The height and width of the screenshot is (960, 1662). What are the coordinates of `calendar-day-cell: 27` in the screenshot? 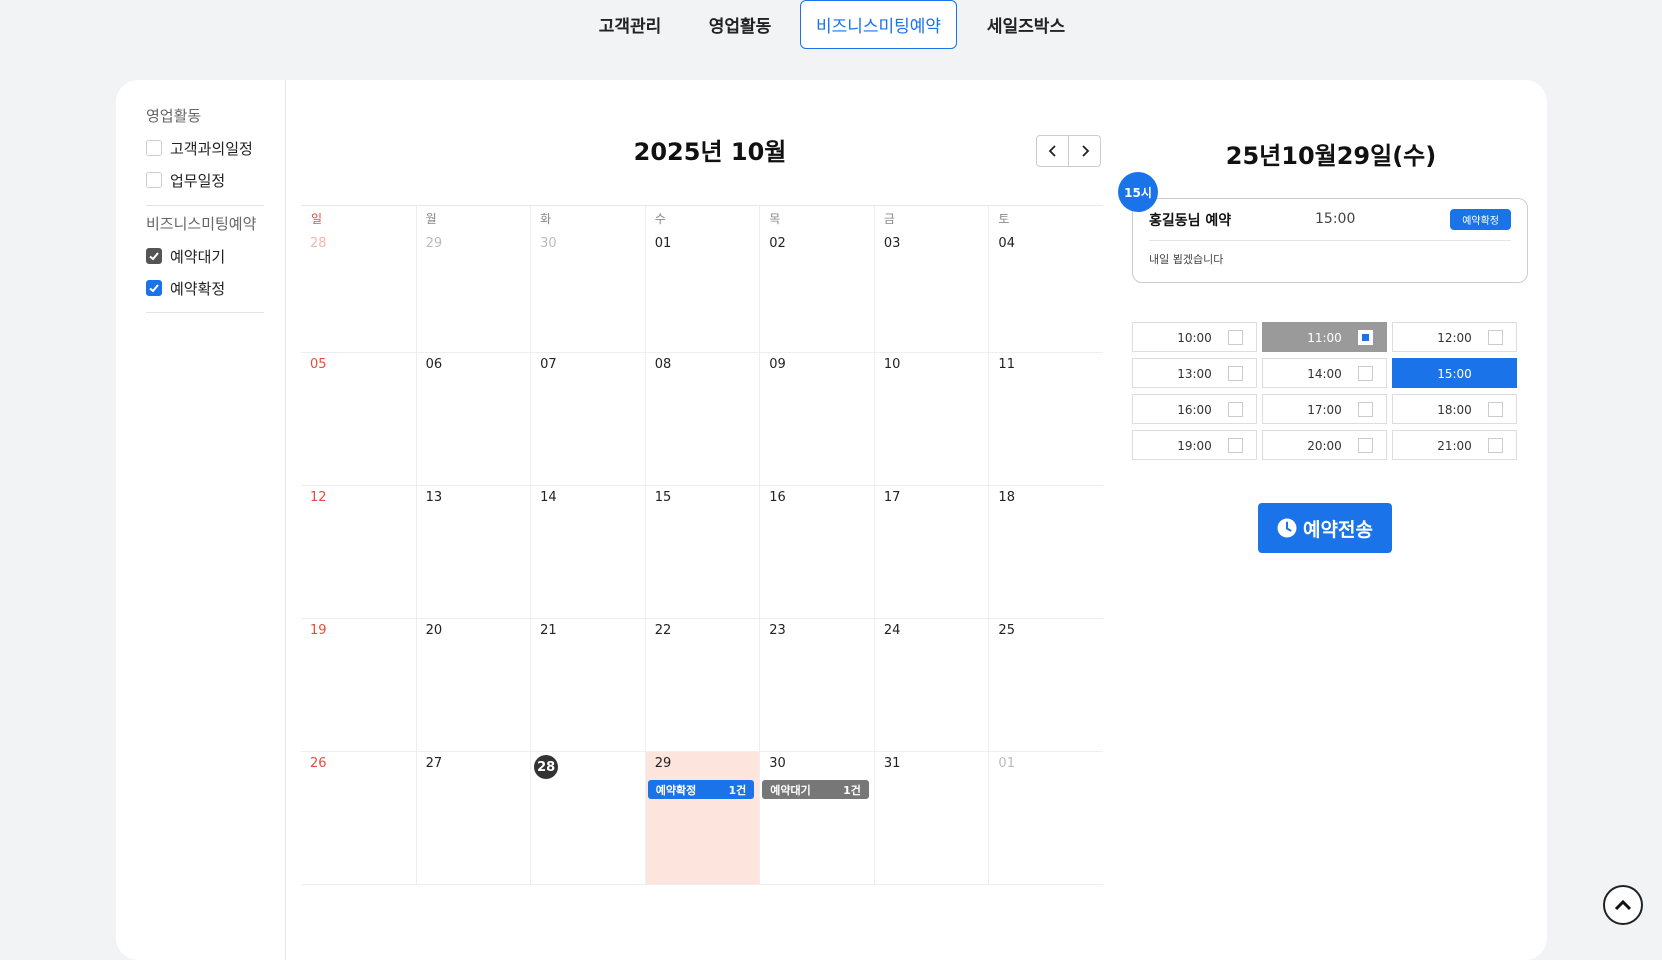 It's located at (473, 818).